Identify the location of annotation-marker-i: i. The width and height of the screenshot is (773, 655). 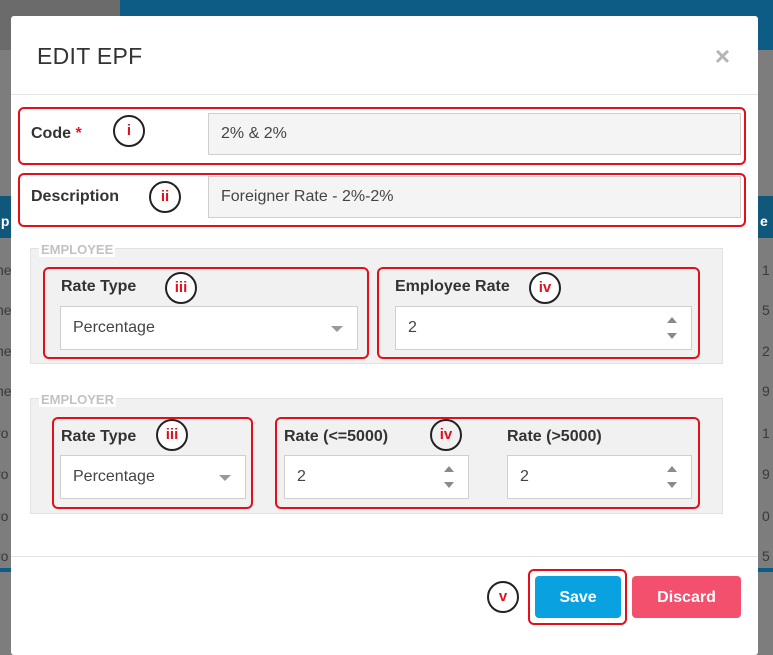
(129, 131).